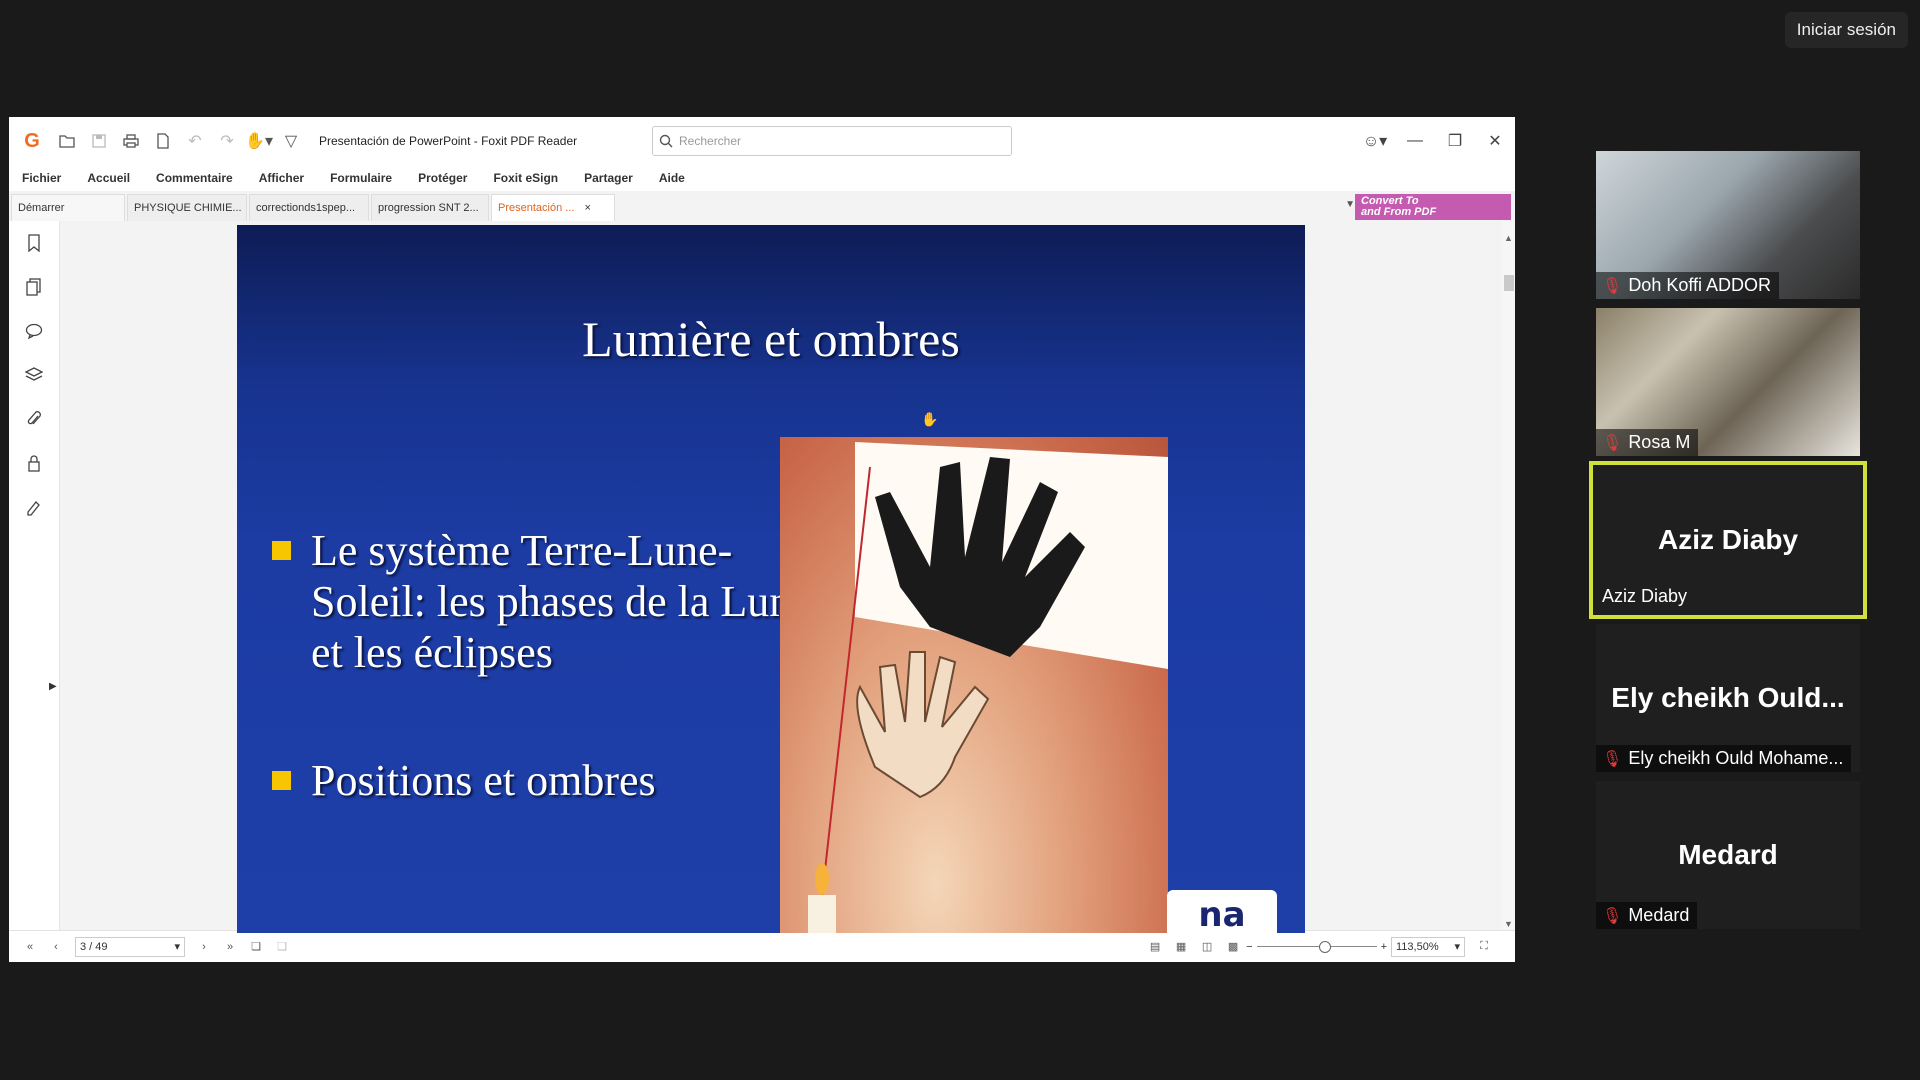 The width and height of the screenshot is (1920, 1080). What do you see at coordinates (442, 178) in the screenshot?
I see `menu-proteger: Protéger` at bounding box center [442, 178].